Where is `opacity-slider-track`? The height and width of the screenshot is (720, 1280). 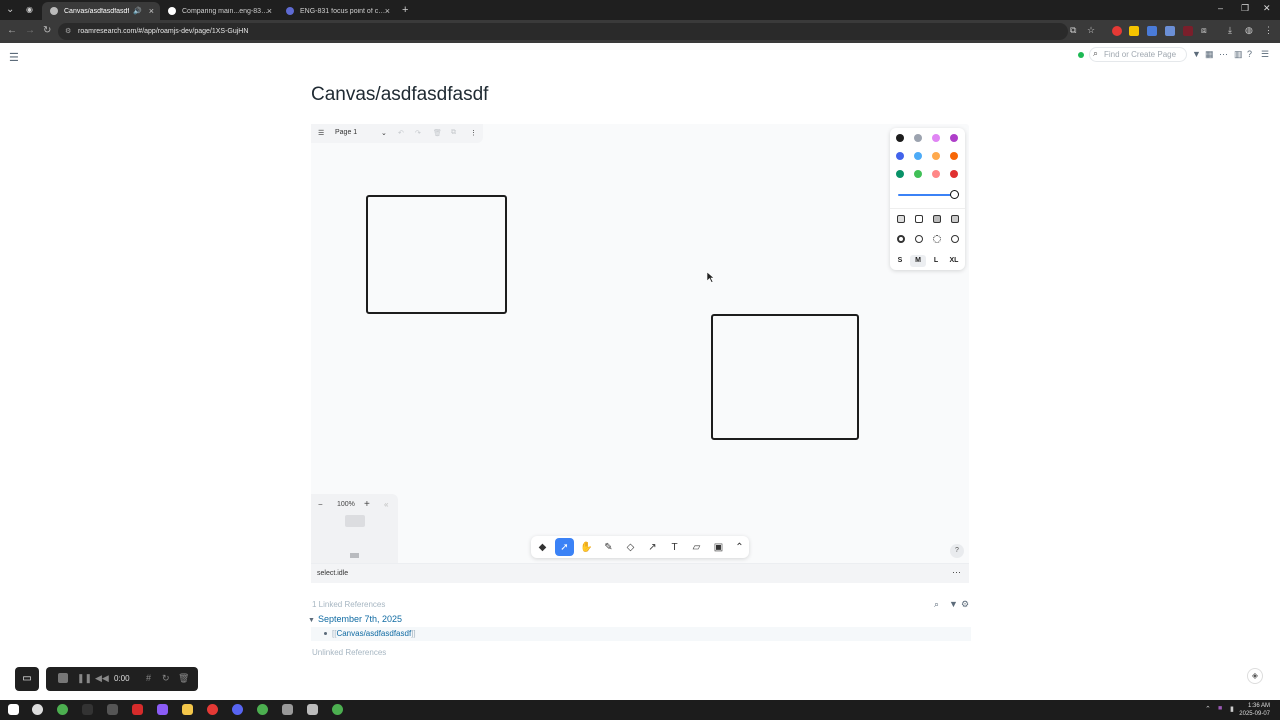 opacity-slider-track is located at coordinates (926, 195).